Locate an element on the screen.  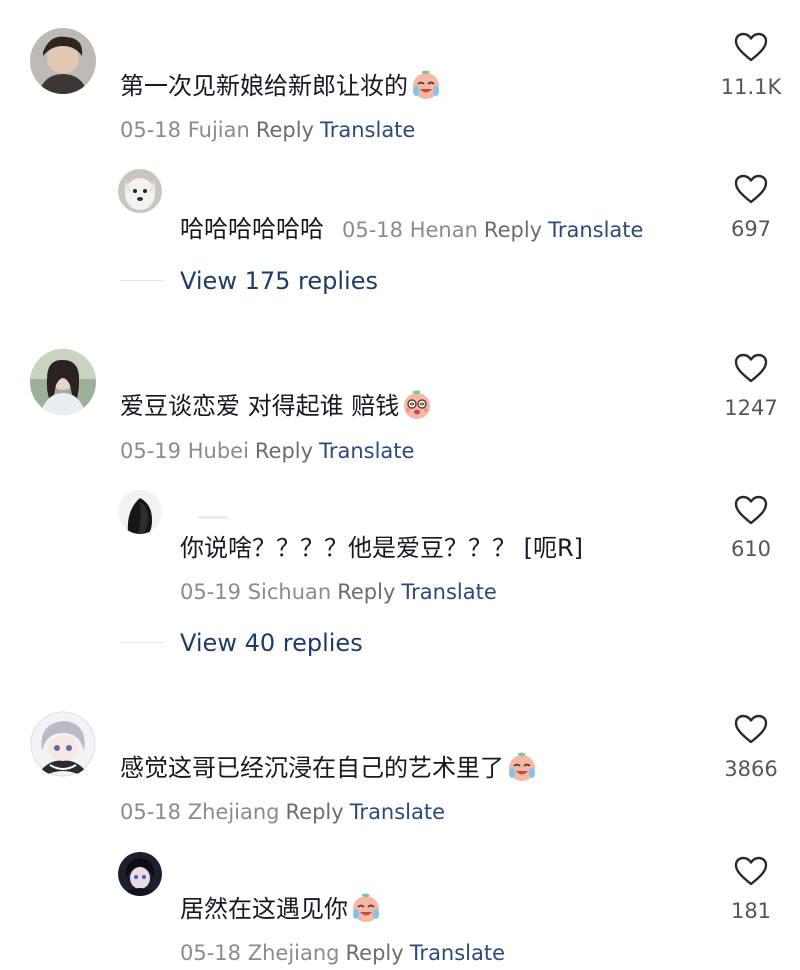
view-replies-button: View 175 replies is located at coordinates (279, 281).